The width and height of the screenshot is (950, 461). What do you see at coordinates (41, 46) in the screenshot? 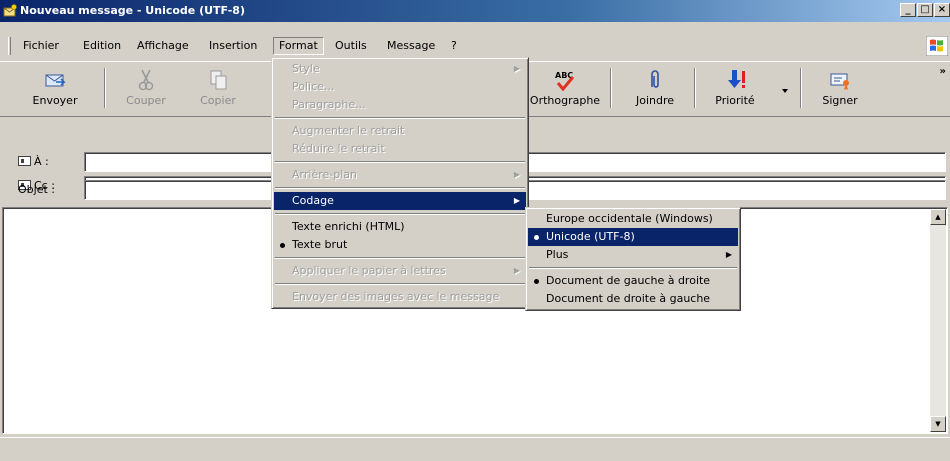
I see `menu-fichier: Fichier` at bounding box center [41, 46].